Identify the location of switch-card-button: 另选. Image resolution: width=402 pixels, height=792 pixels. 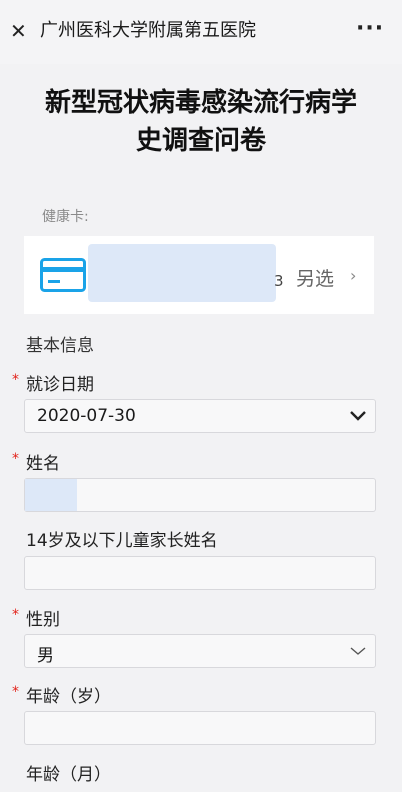
(315, 277).